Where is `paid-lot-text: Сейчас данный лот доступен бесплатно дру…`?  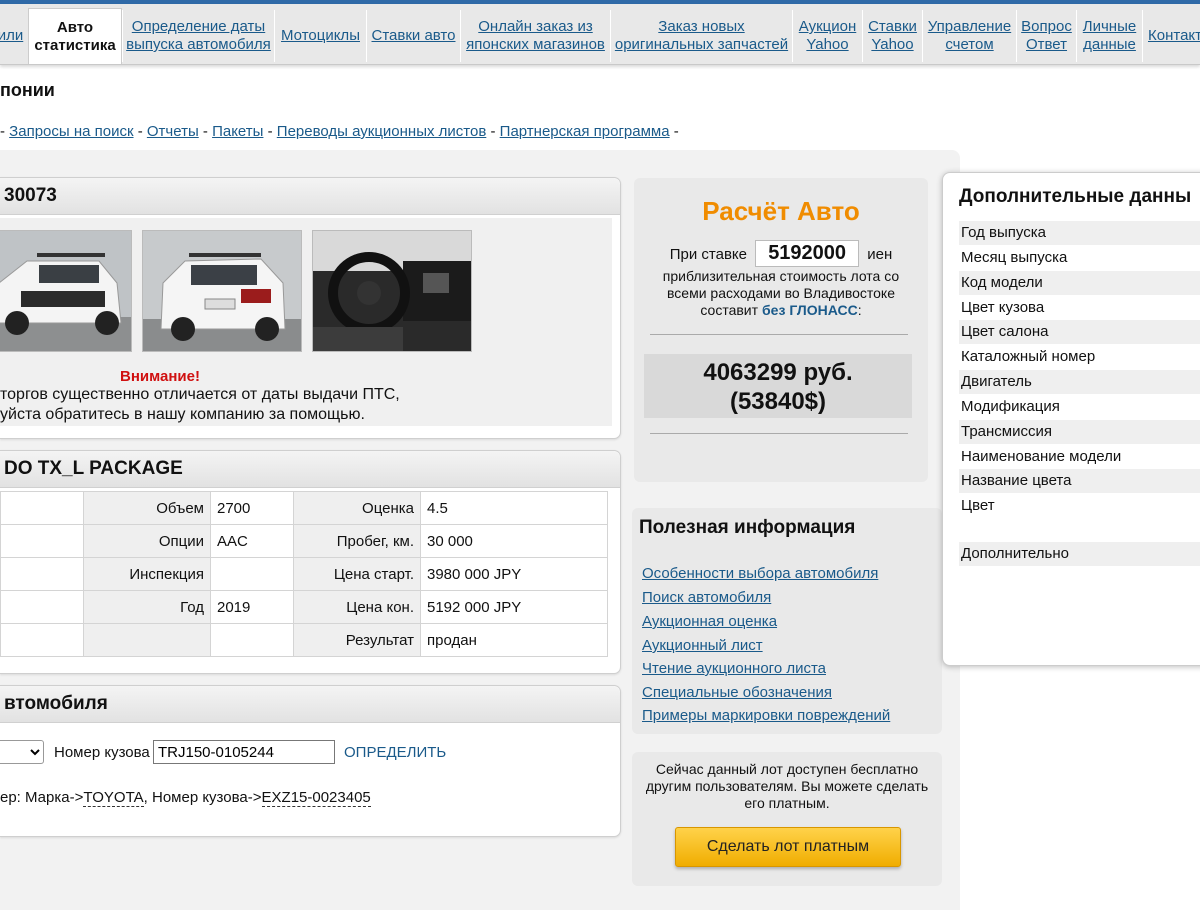 paid-lot-text: Сейчас данный лот доступен бесплатно дру… is located at coordinates (787, 786).